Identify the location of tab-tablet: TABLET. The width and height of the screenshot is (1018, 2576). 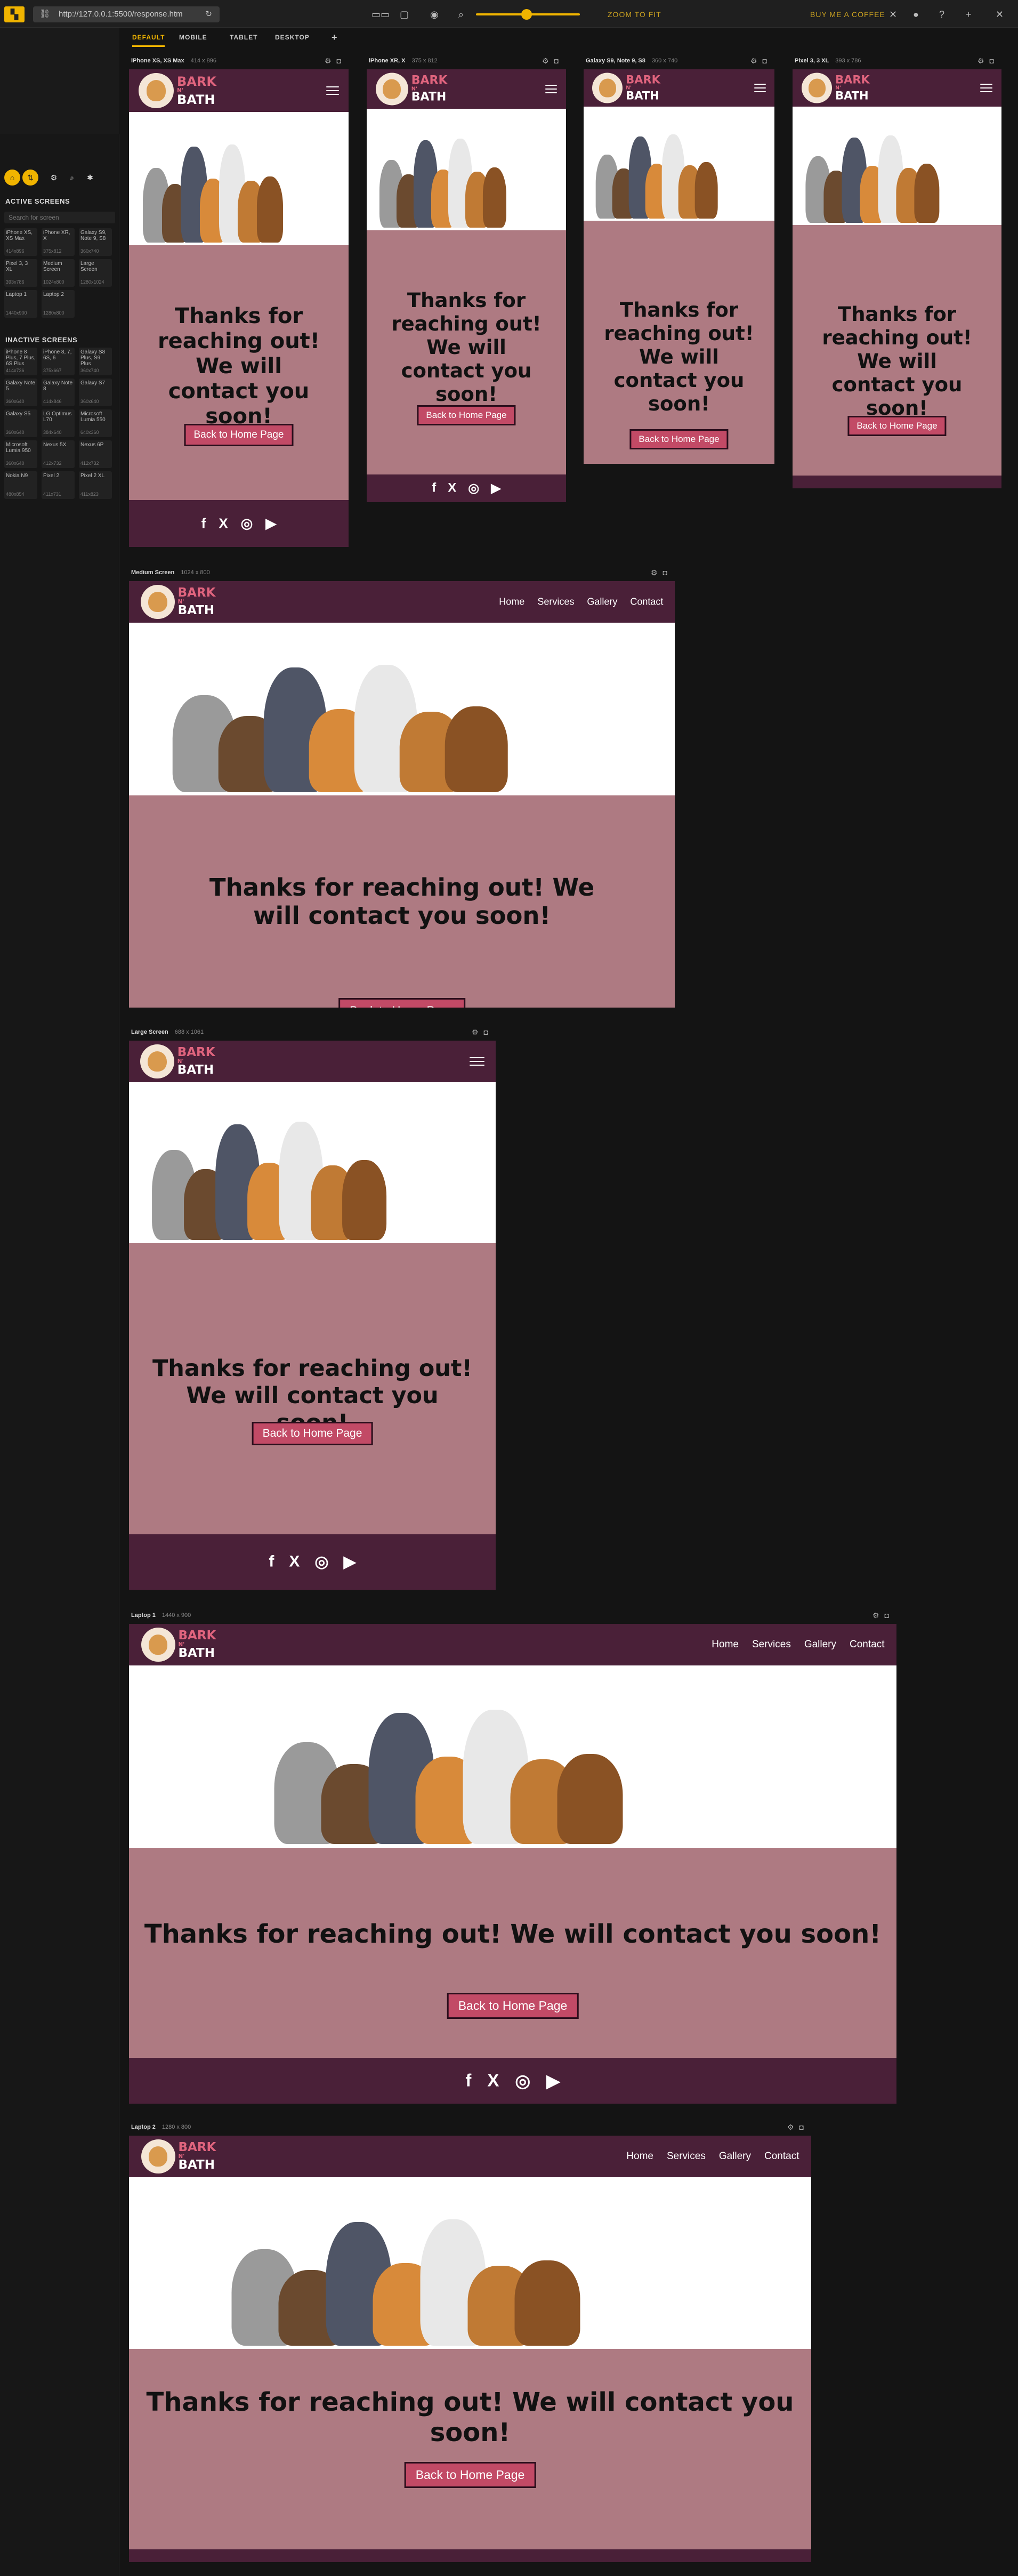
(244, 37).